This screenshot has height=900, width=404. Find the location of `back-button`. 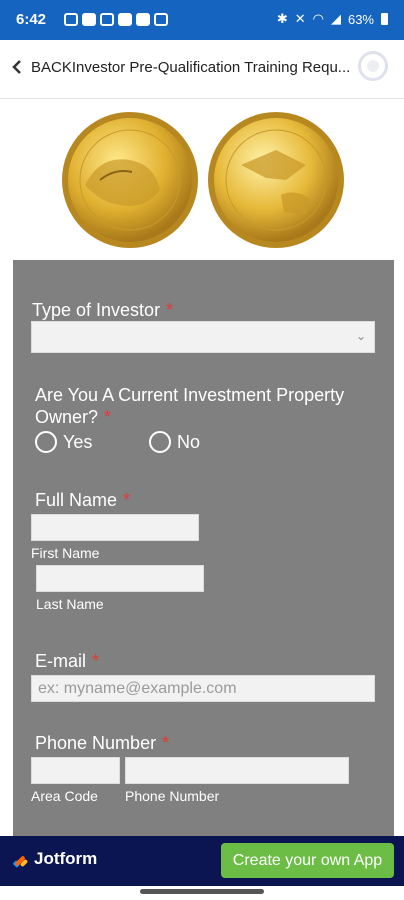

back-button is located at coordinates (17, 70).